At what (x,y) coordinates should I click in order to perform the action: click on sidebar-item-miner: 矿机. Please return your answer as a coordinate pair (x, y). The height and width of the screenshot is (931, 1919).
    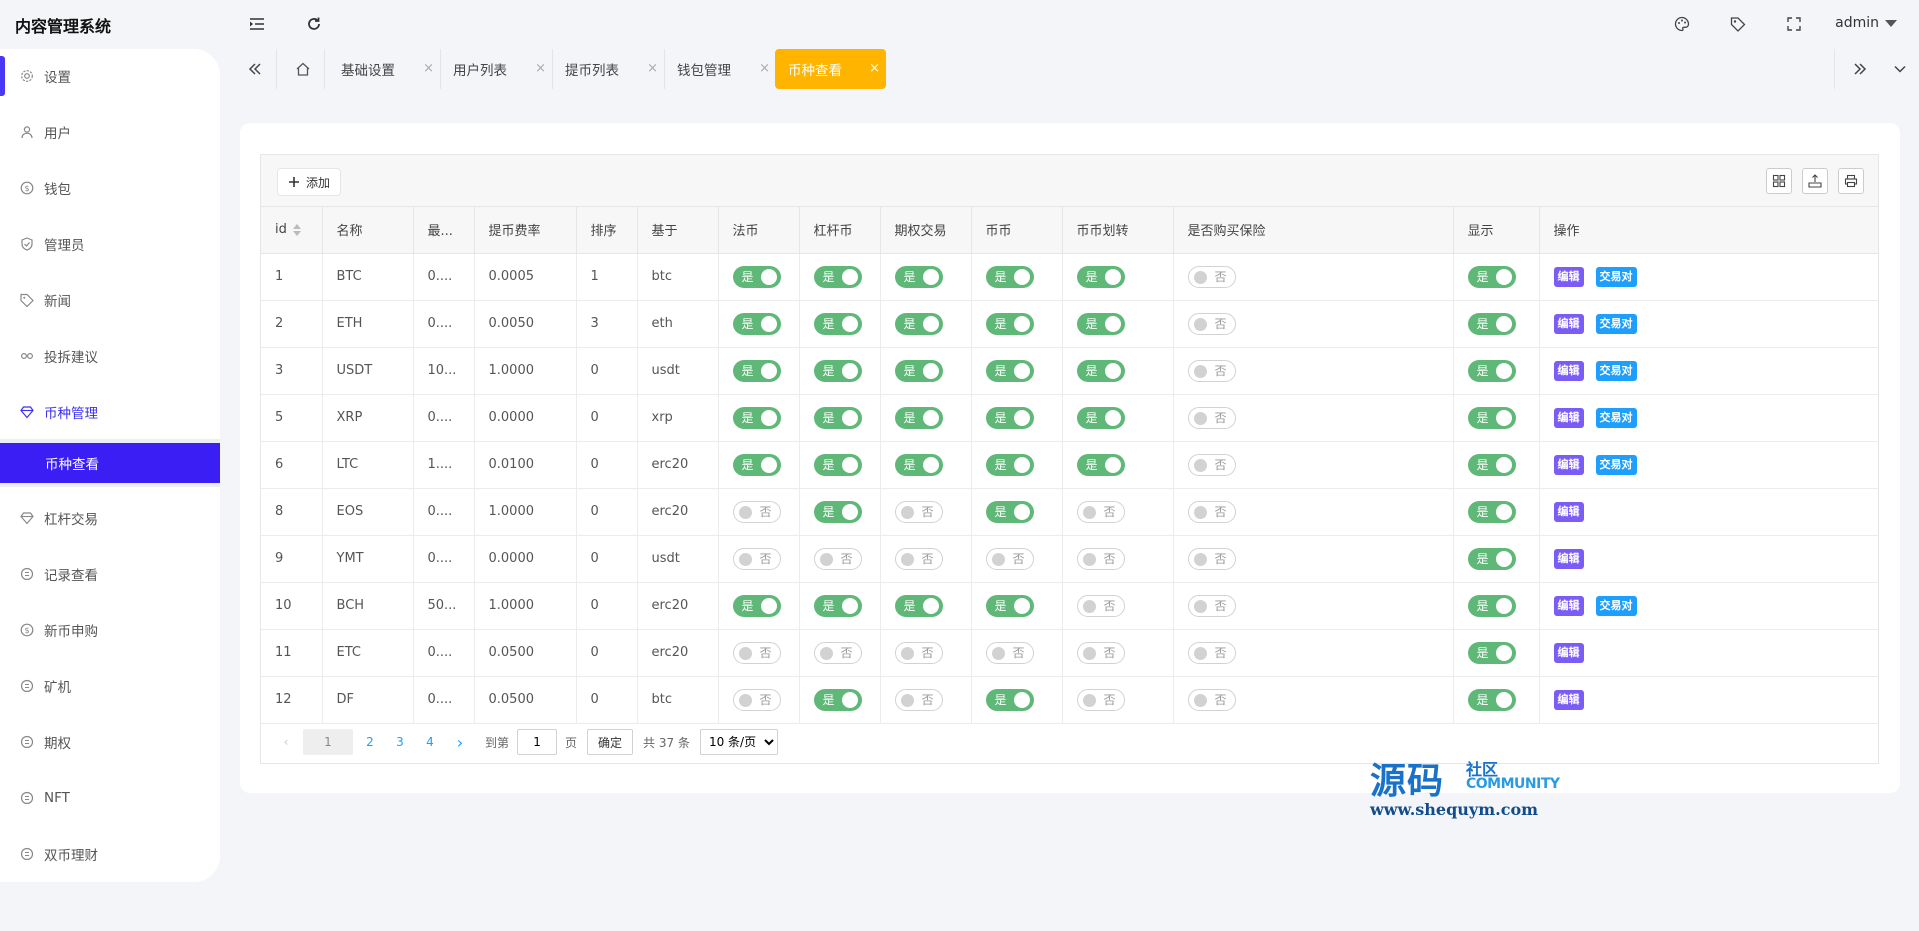
    Looking at the image, I should click on (110, 686).